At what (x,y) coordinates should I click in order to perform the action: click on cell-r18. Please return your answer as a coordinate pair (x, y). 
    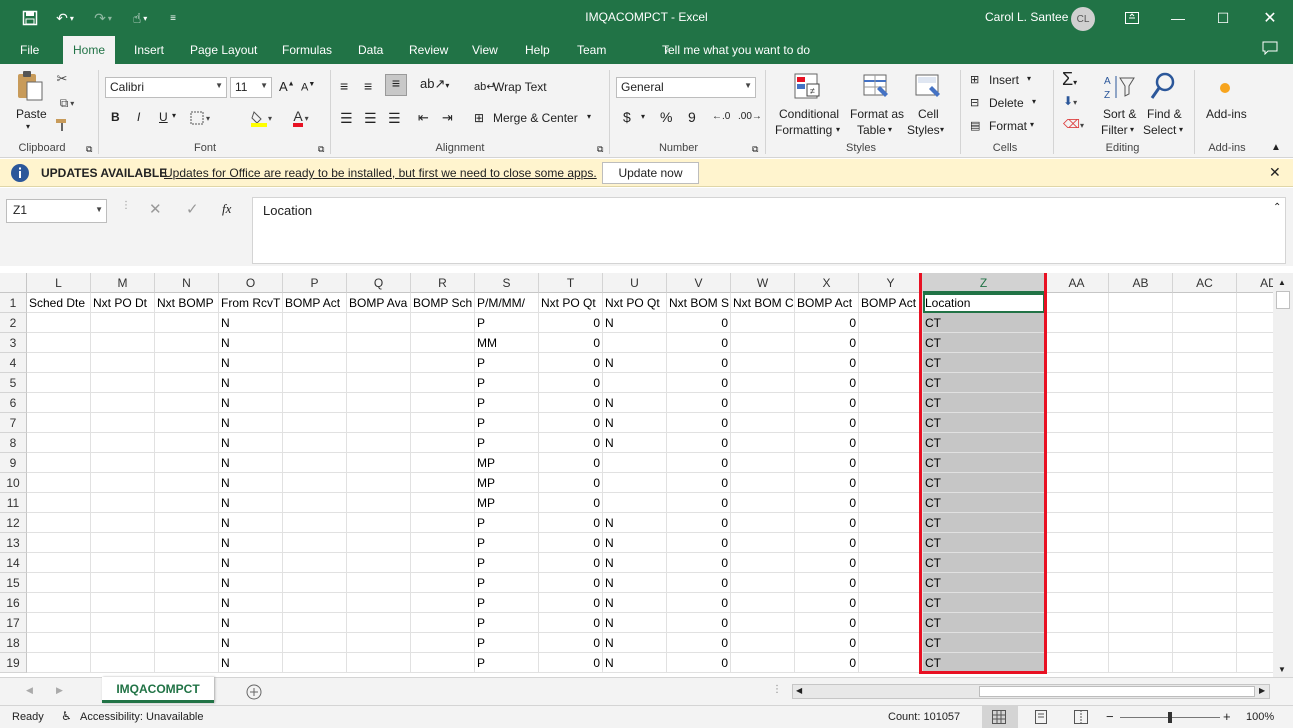
    Looking at the image, I should click on (443, 643).